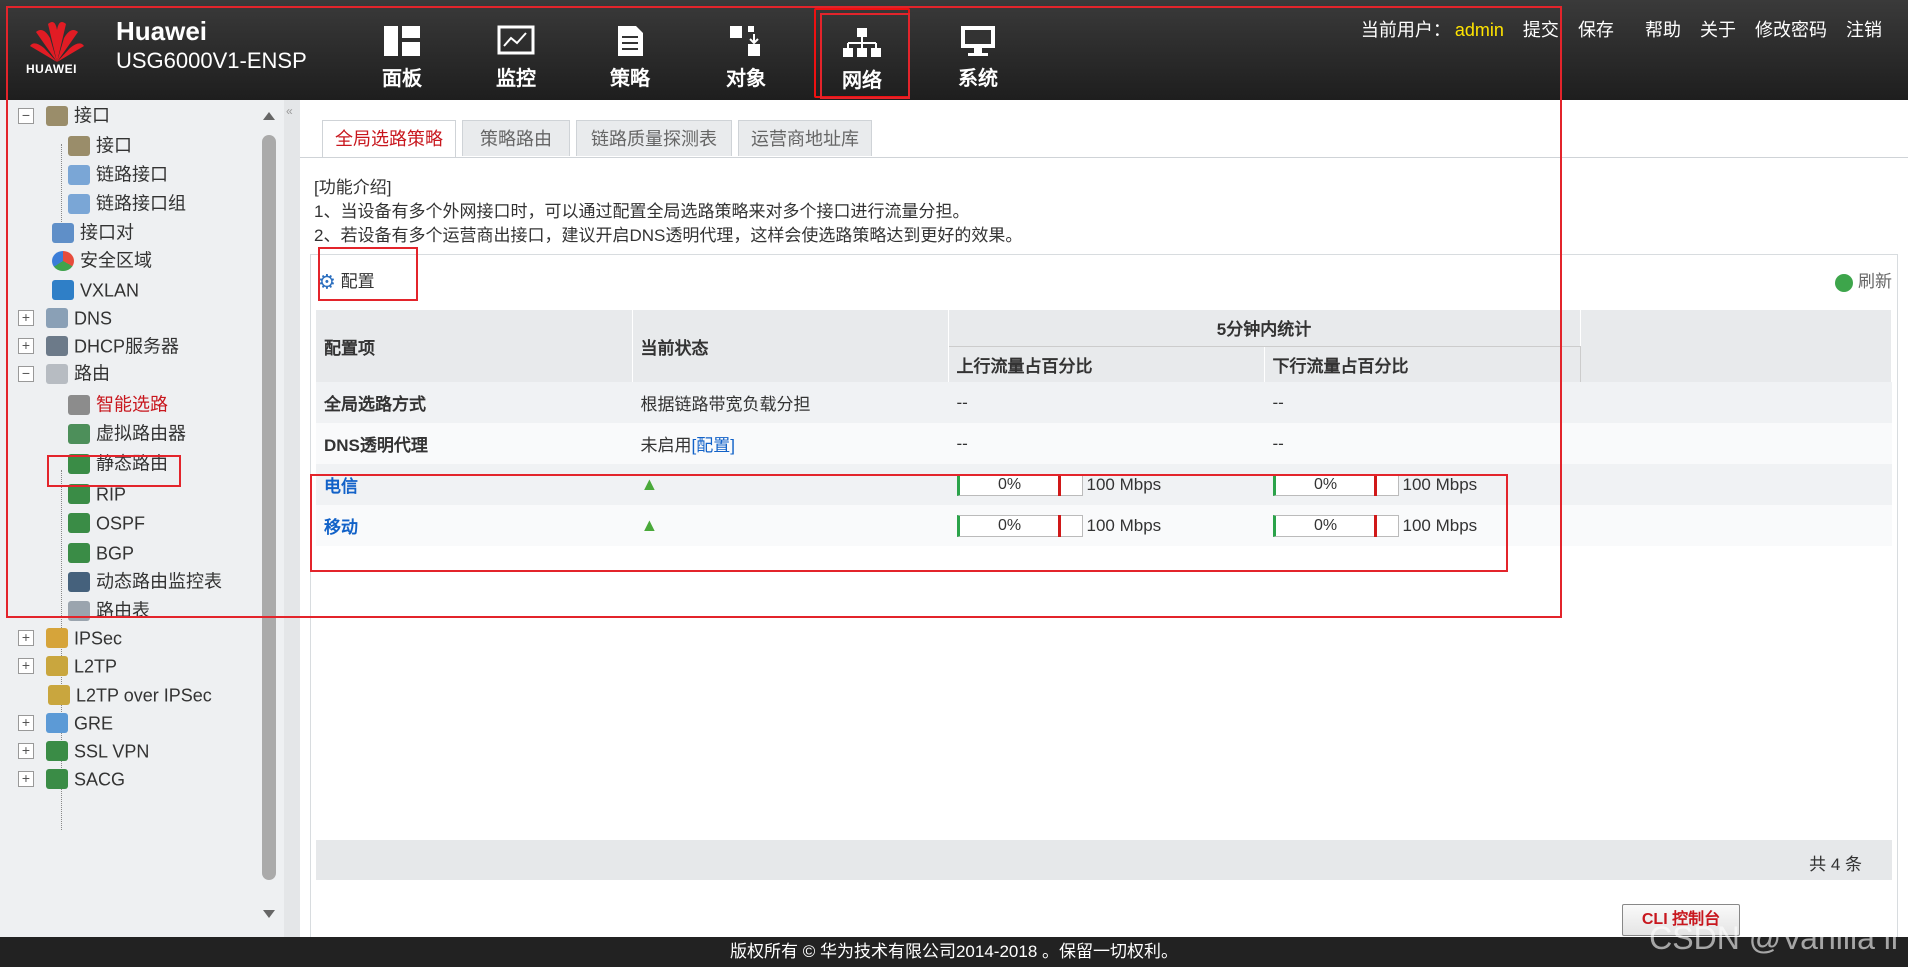 The width and height of the screenshot is (1908, 967). I want to click on sidebar-item-ipsec: + IPSec, so click(70, 637).